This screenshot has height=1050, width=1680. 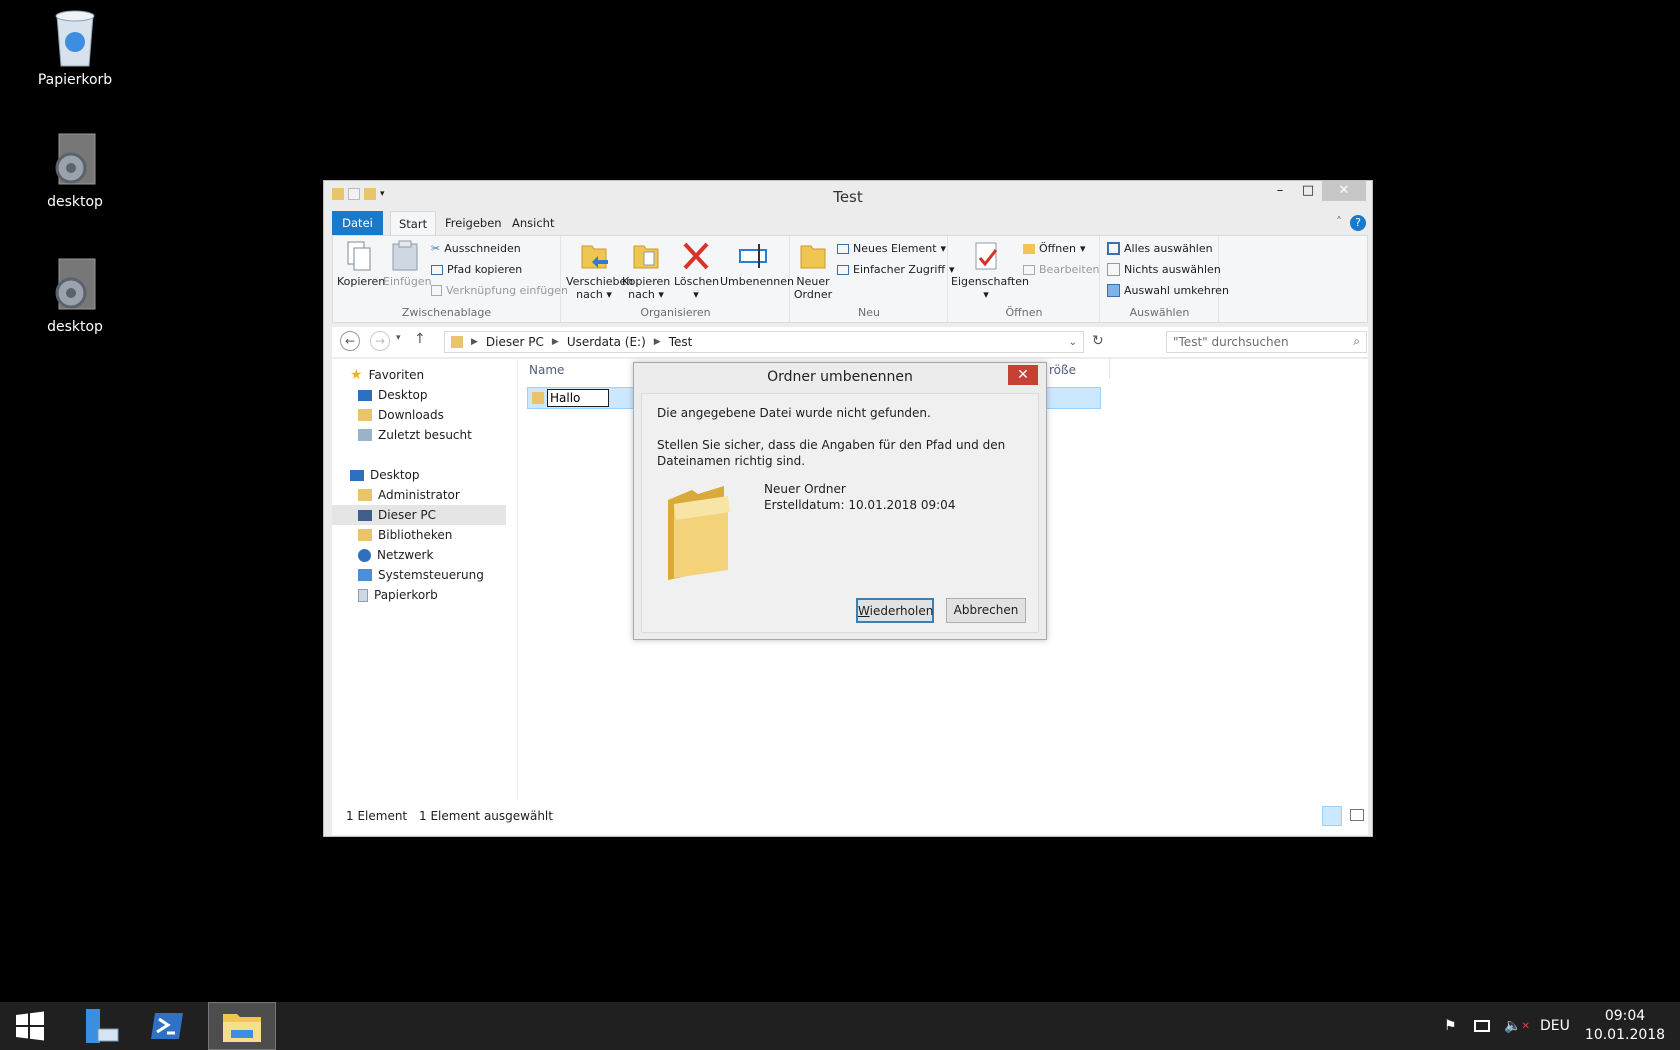 I want to click on address-bar: ▶ Dieser PC ▶ Userdata (E:) ▶ Test ⌄, so click(x=764, y=342).